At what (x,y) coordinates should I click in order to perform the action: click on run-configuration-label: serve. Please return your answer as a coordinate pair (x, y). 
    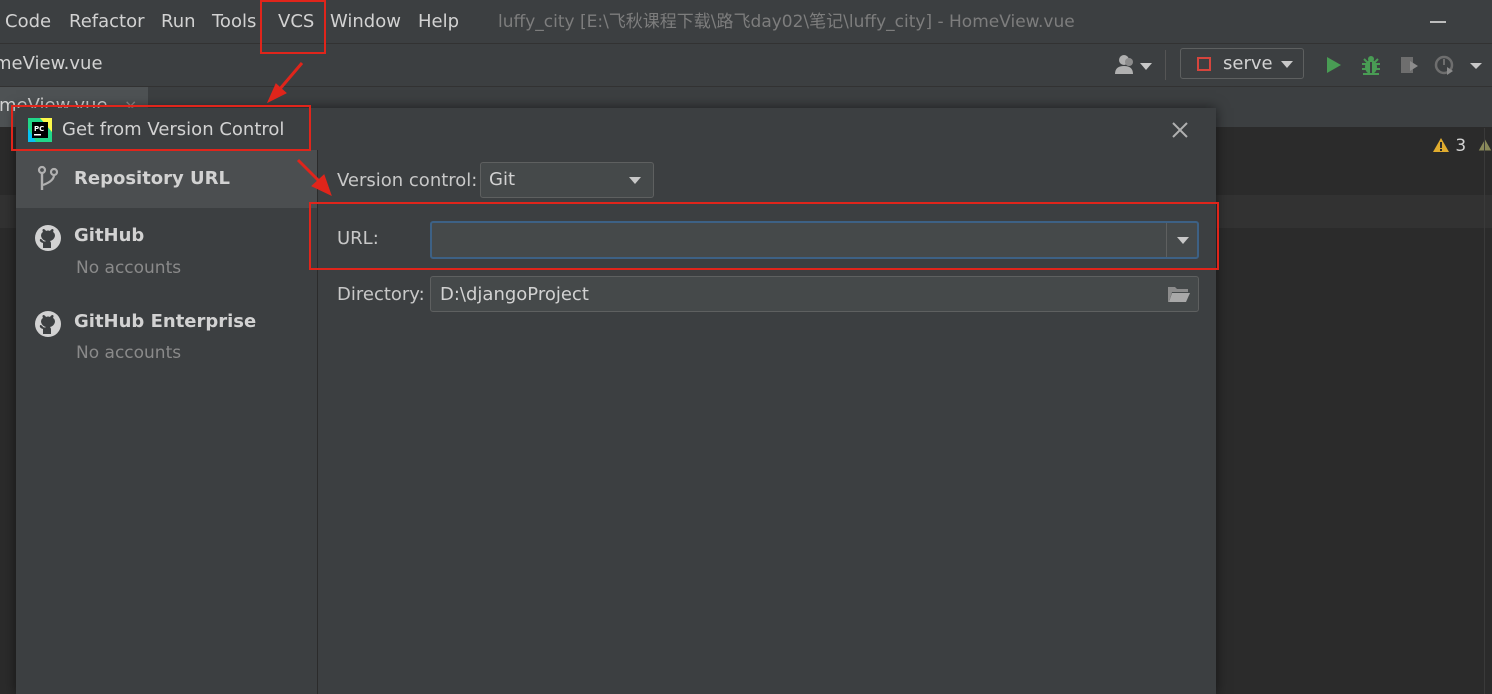
    Looking at the image, I should click on (1248, 63).